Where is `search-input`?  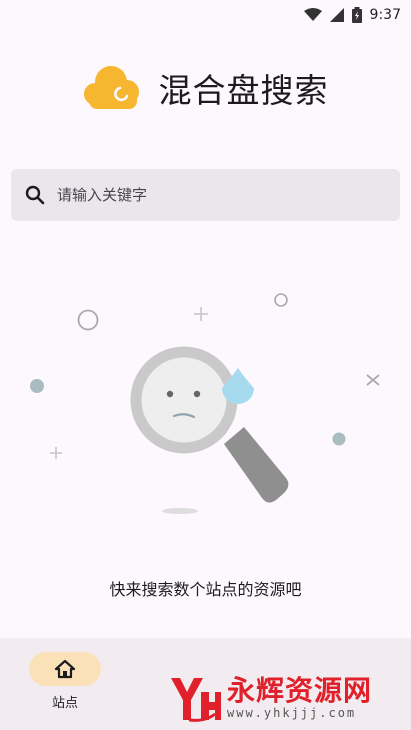 search-input is located at coordinates (207, 195).